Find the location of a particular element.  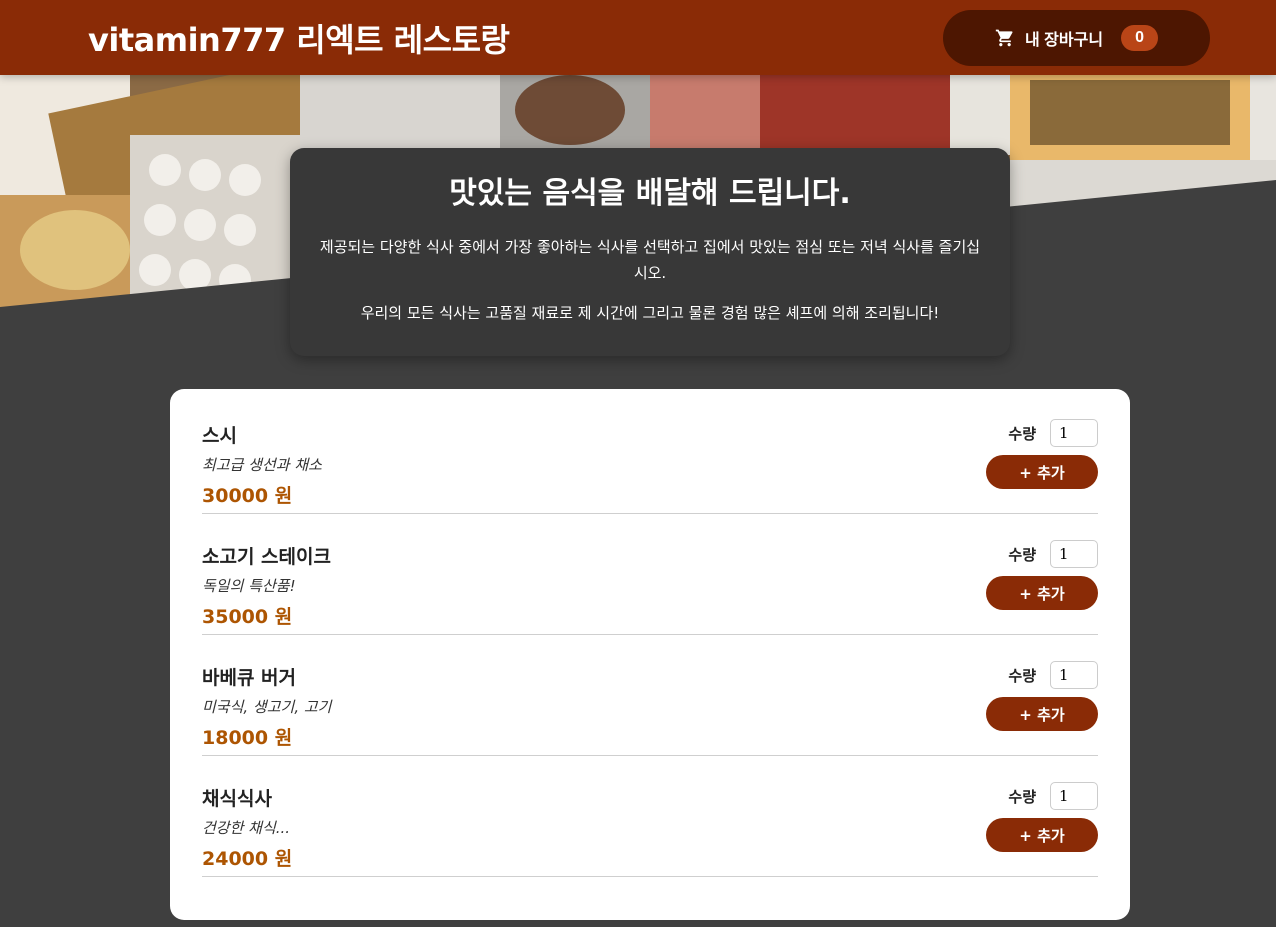

meal-item: 소고기 스테이크 독일의 특산품! 35000 원 수량 + 추가 is located at coordinates (650, 574).